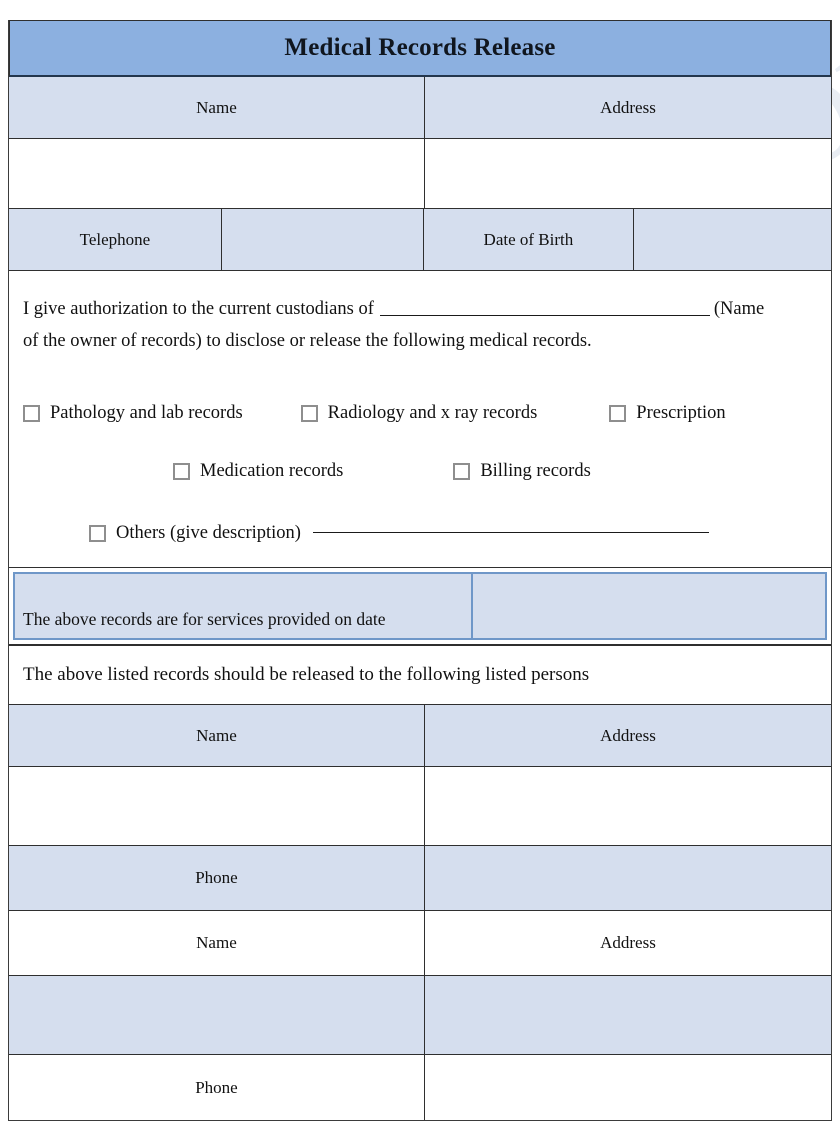 The width and height of the screenshot is (840, 1121). Describe the element at coordinates (217, 1088) in the screenshot. I see `recipient2-phone-label: Phone` at that location.